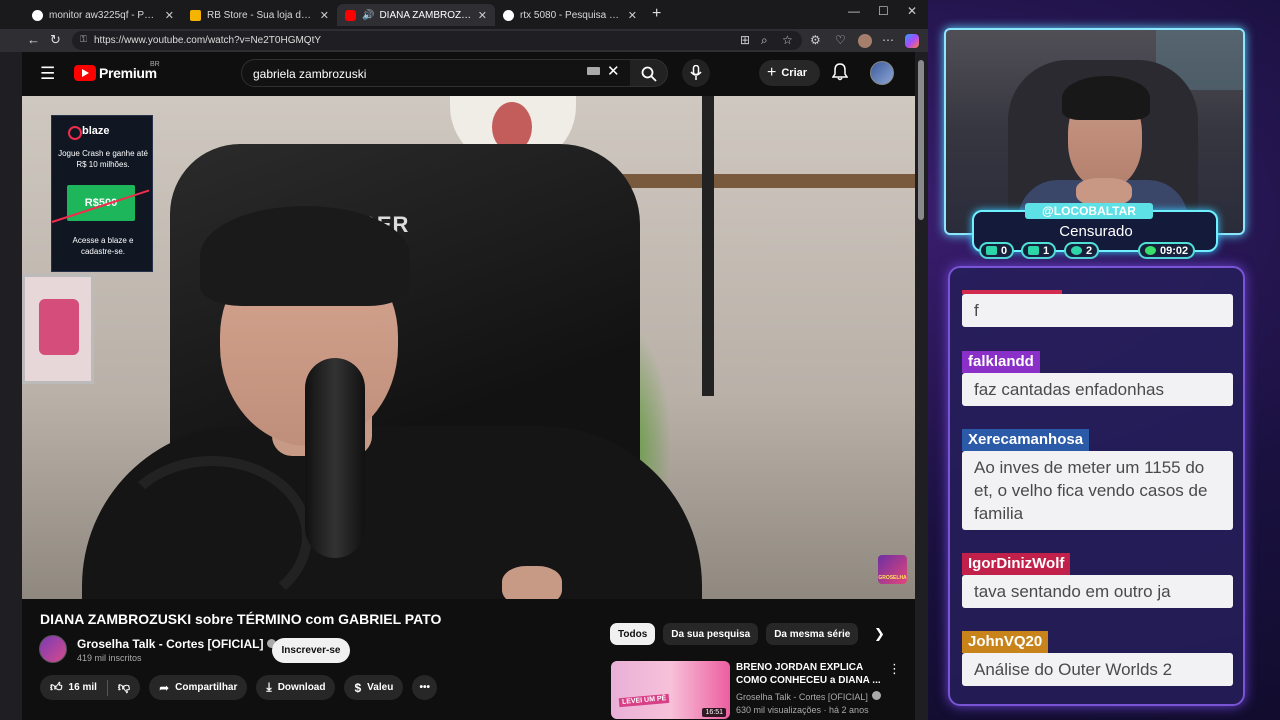  What do you see at coordinates (436, 73) in the screenshot?
I see `search-input: gabriela zambrozuski` at bounding box center [436, 73].